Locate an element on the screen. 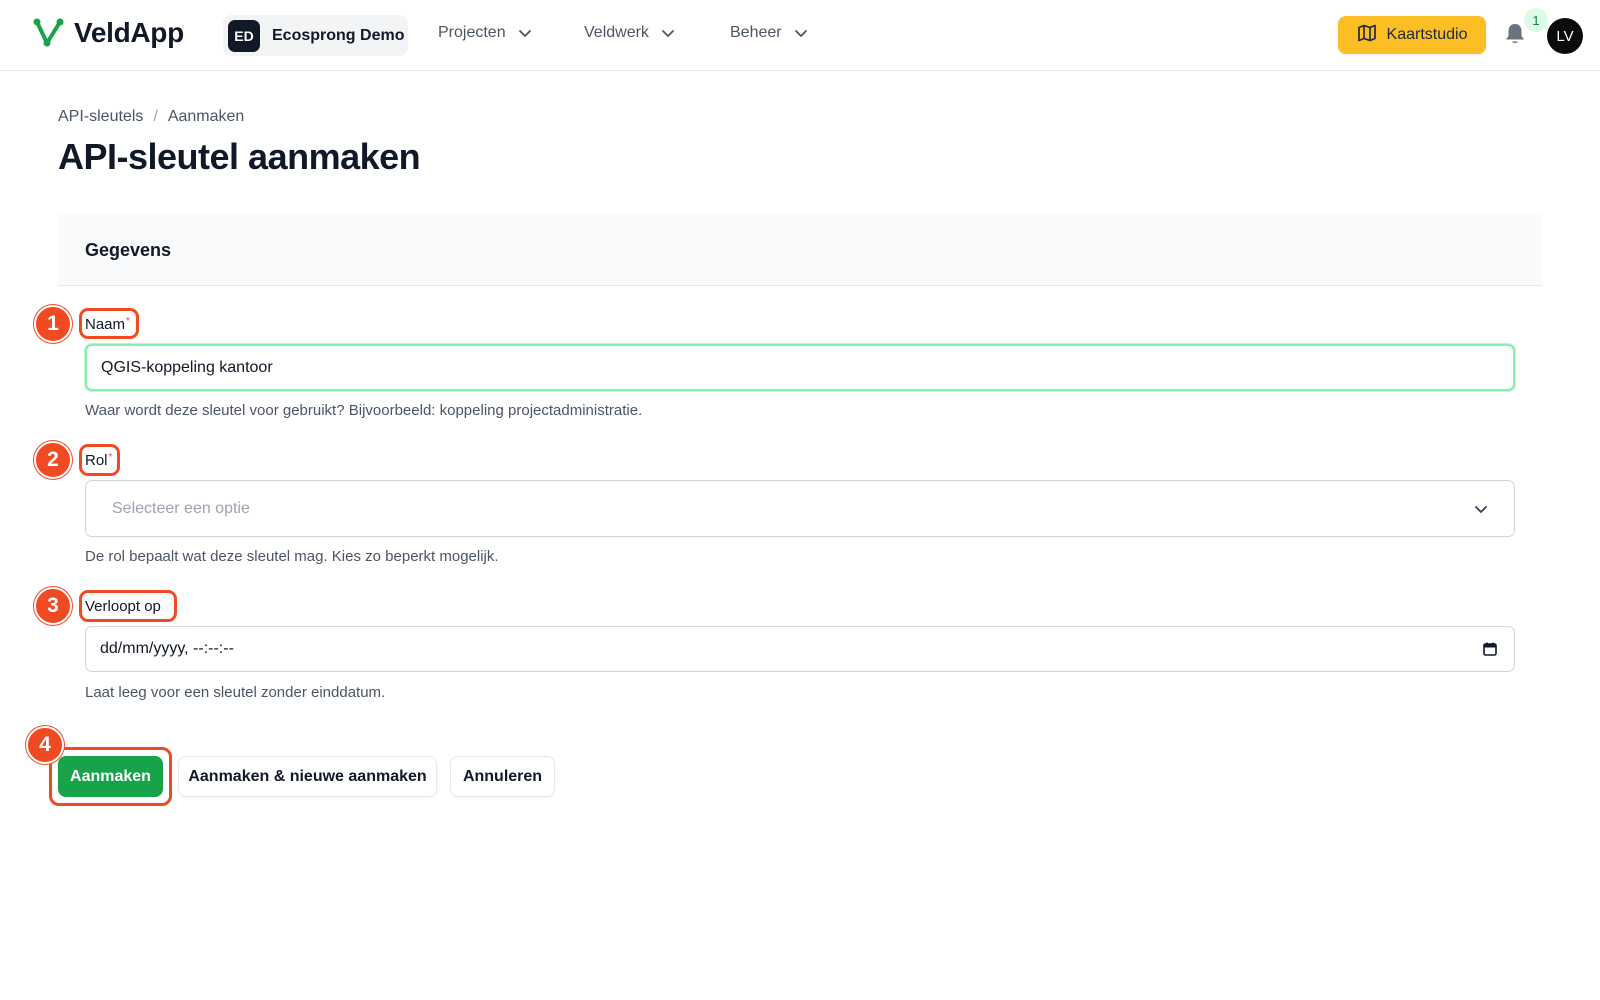  notification-count-badge: 1 is located at coordinates (1536, 20).